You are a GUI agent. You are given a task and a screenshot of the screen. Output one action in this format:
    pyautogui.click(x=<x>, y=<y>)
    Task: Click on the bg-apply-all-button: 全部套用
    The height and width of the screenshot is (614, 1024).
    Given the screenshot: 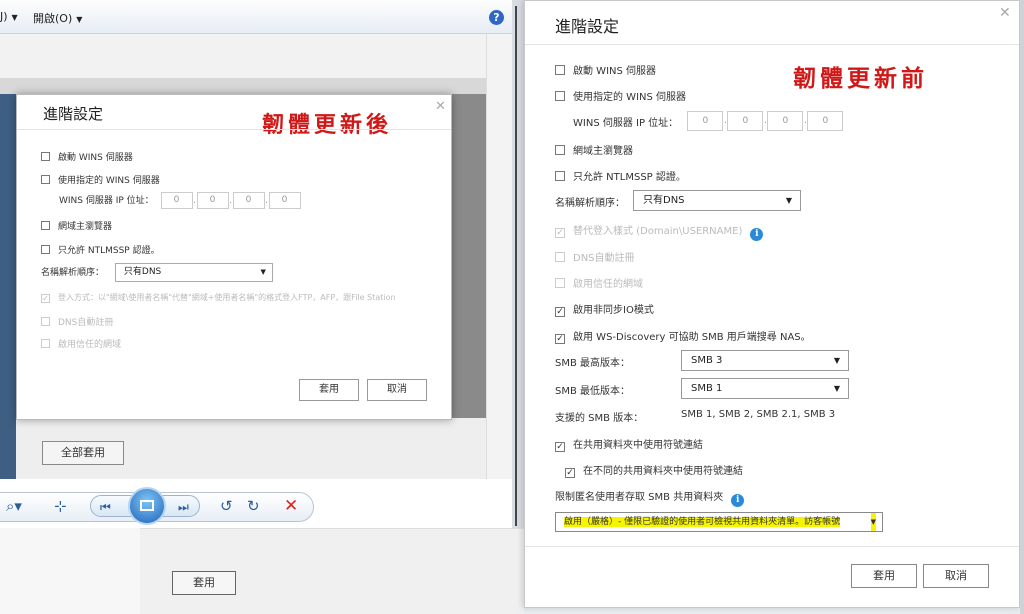 What is the action you would take?
    pyautogui.click(x=83, y=453)
    